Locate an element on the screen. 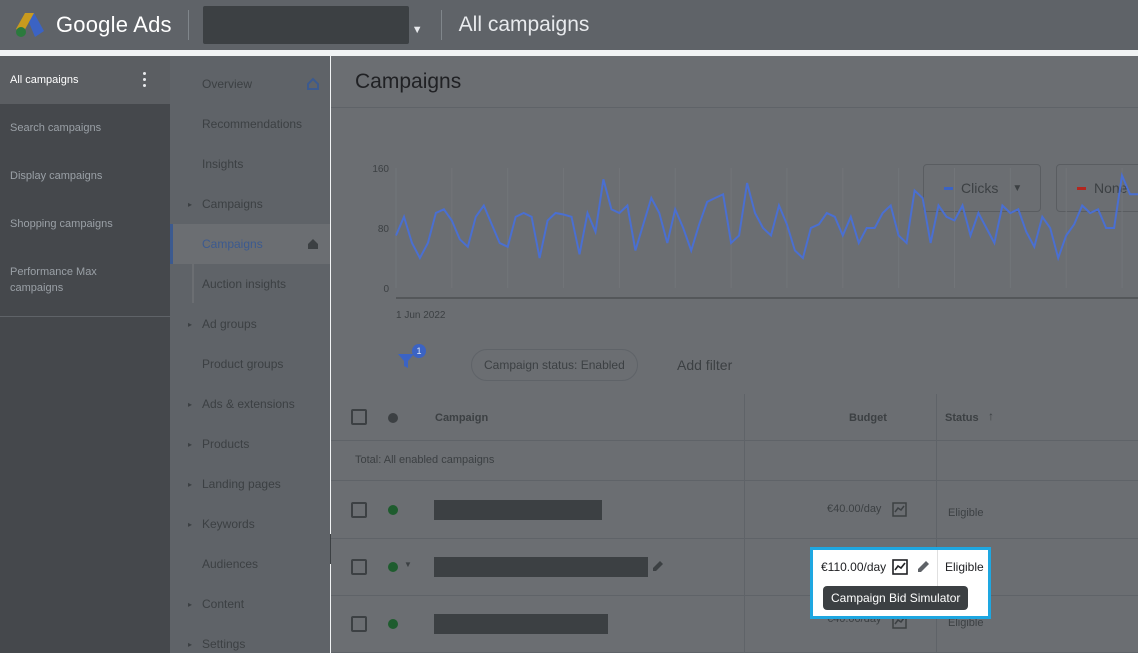 The height and width of the screenshot is (653, 1138). account-dropdown-icon: ▼ is located at coordinates (417, 30).